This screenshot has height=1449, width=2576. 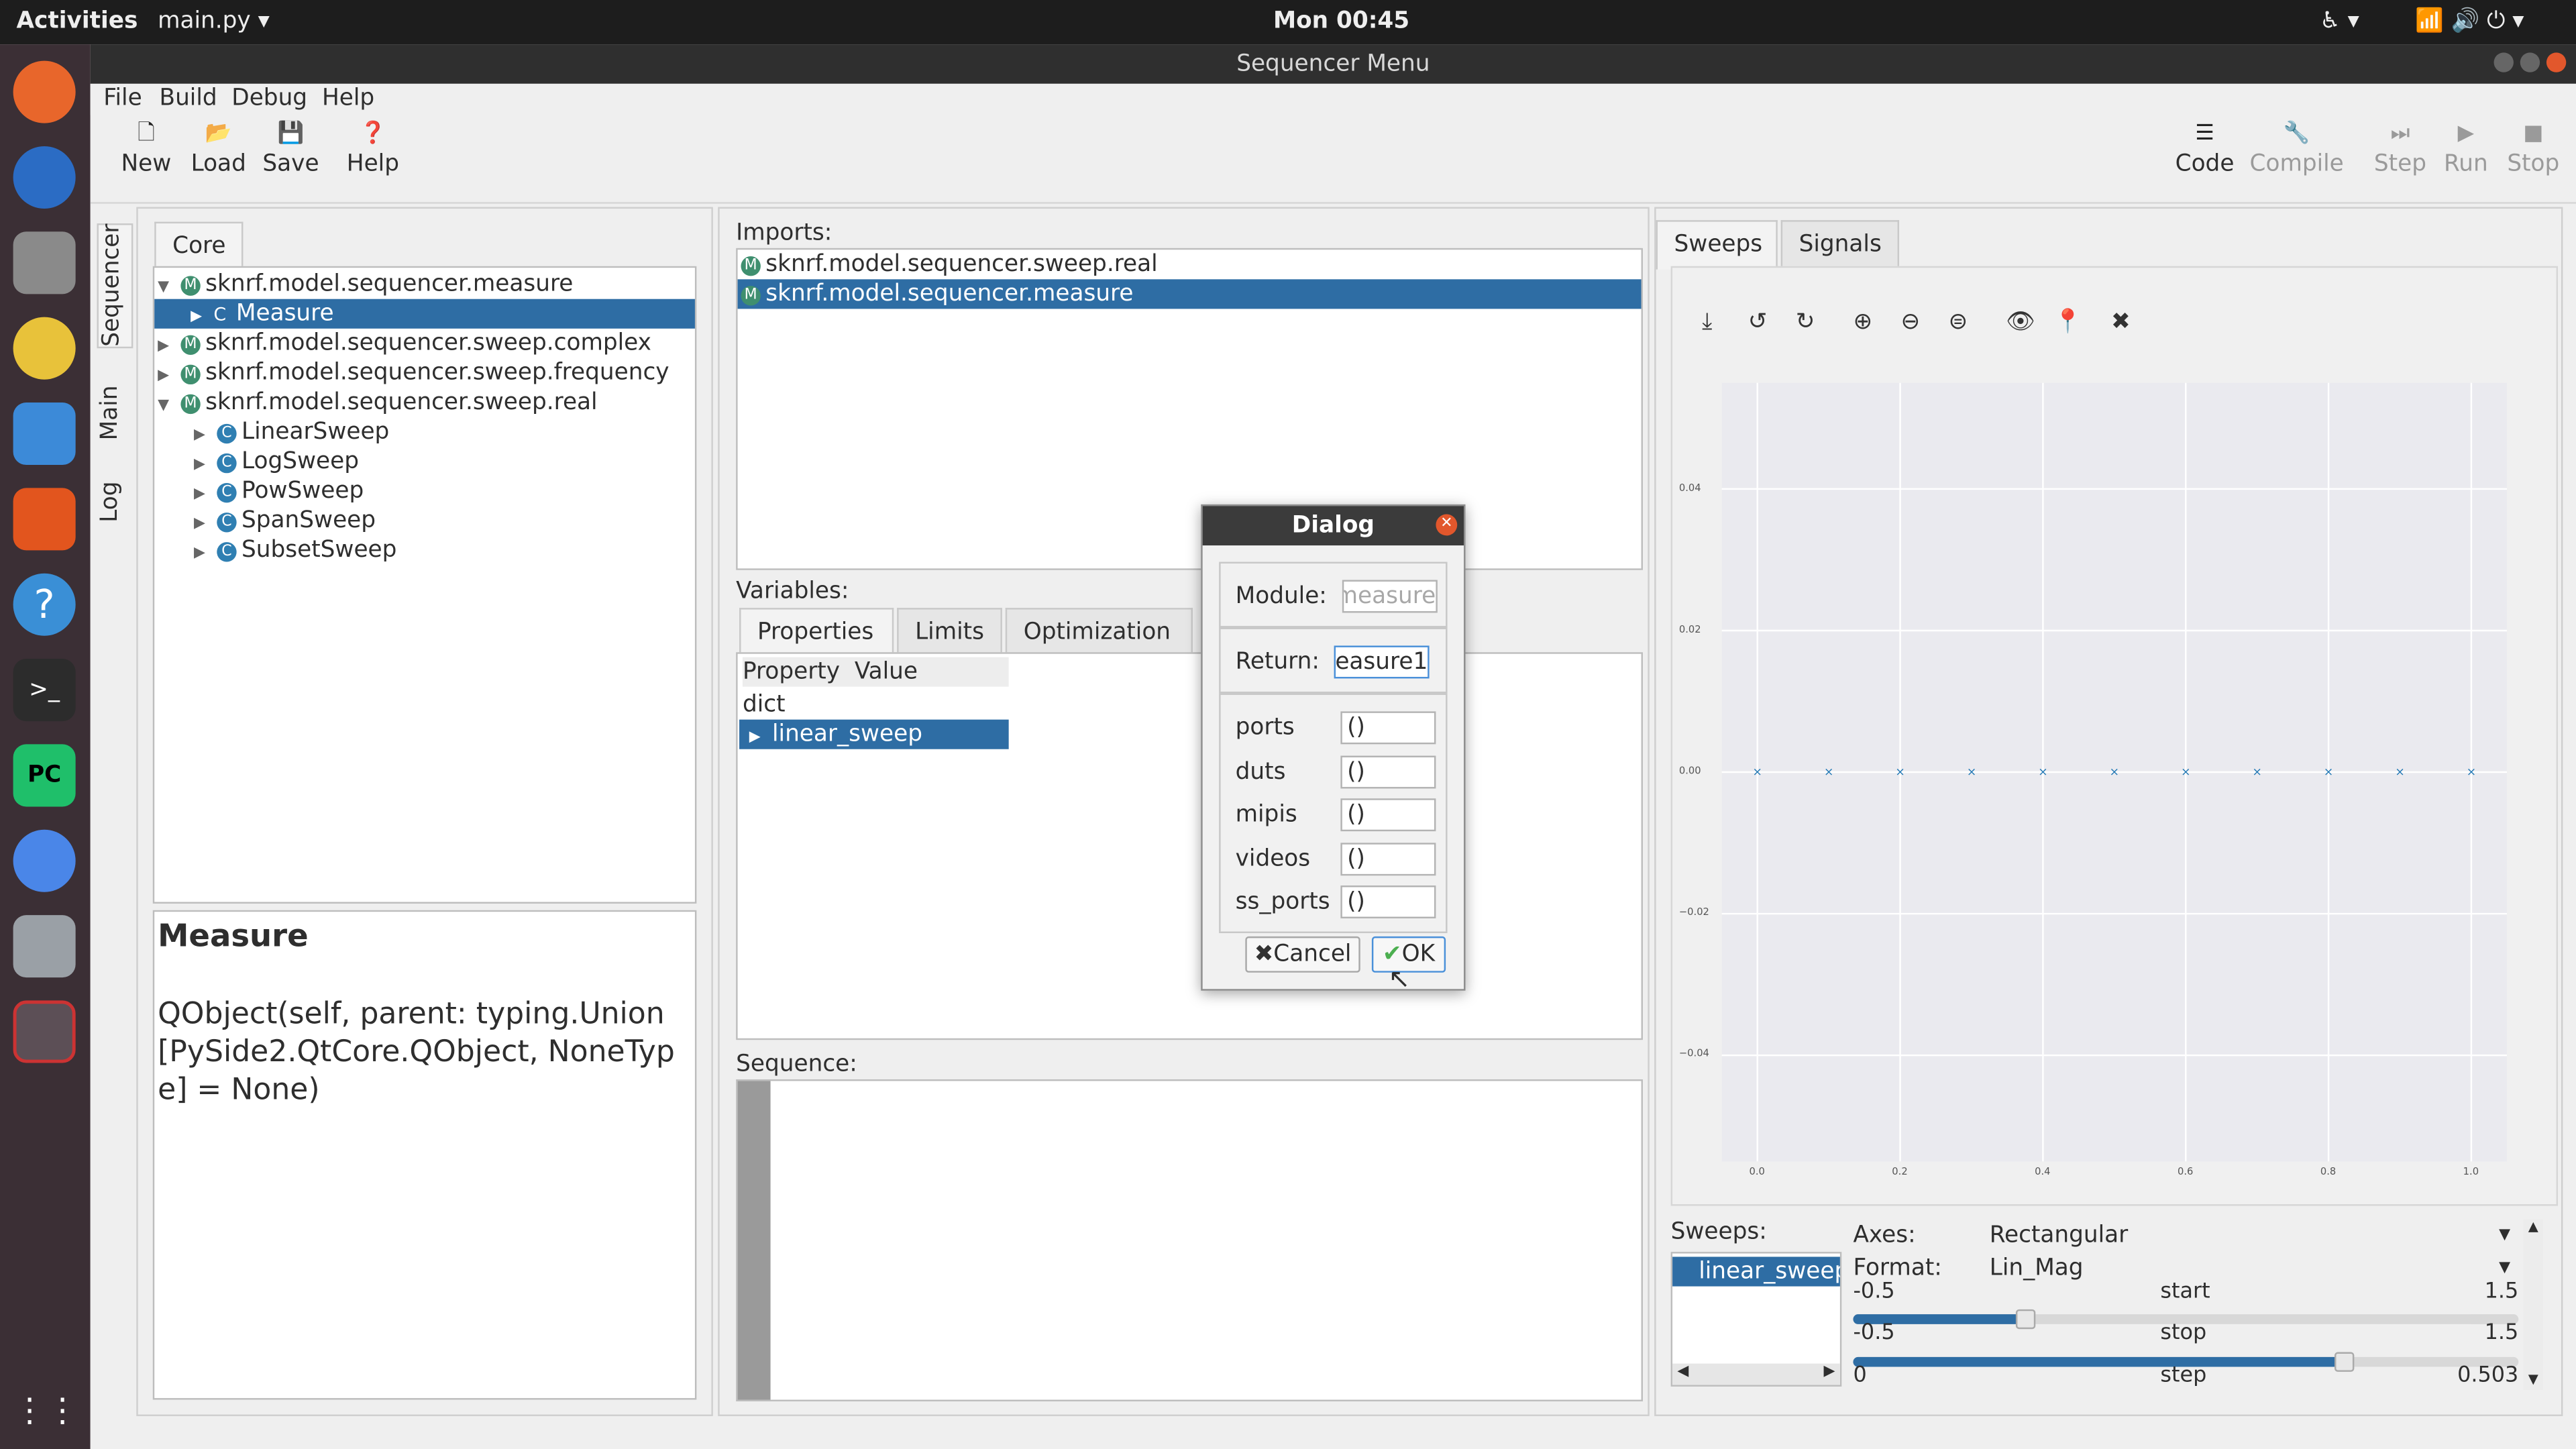 What do you see at coordinates (424, 314) in the screenshot?
I see `tree-item-measure: ▶ C Measure` at bounding box center [424, 314].